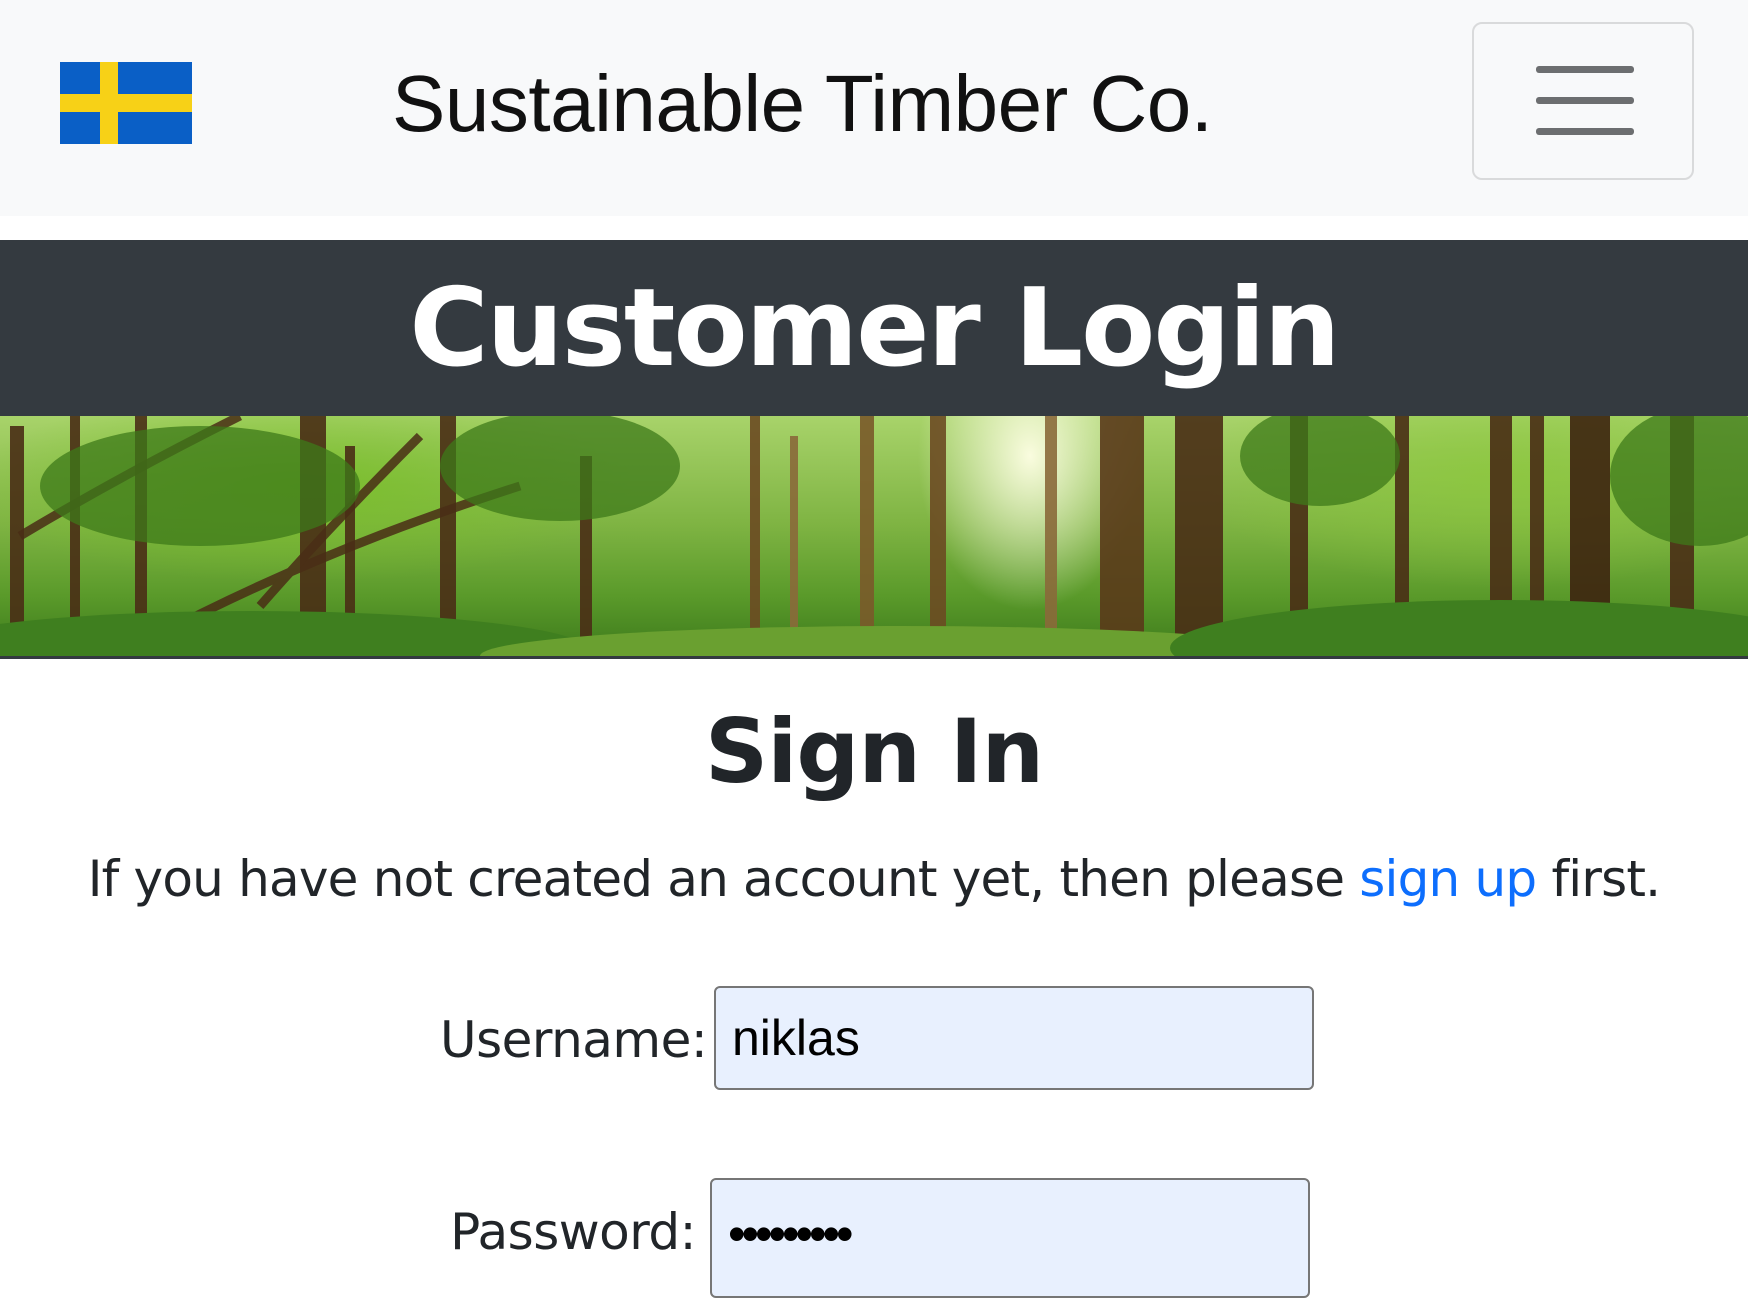 The height and width of the screenshot is (1298, 1748). Describe the element at coordinates (874, 751) in the screenshot. I see `sign-in-heading: Sign In` at that location.